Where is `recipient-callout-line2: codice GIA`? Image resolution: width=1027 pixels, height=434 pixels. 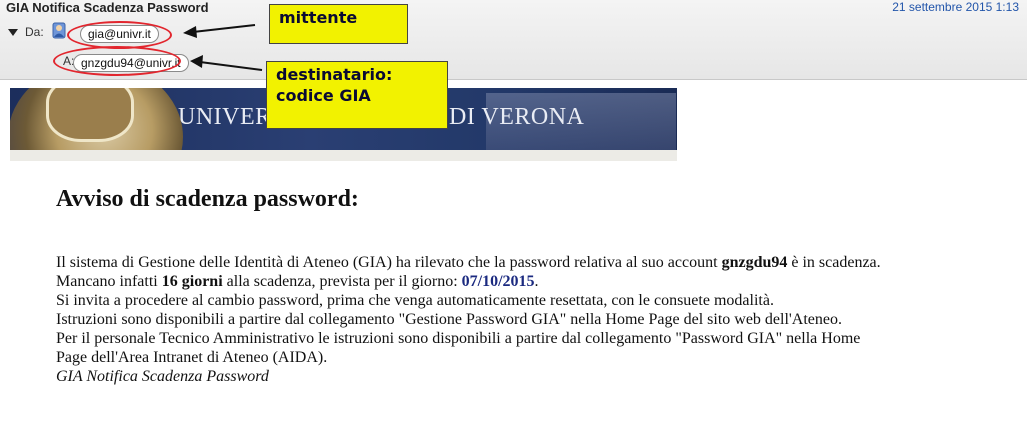
recipient-callout-line2: codice GIA is located at coordinates (323, 95).